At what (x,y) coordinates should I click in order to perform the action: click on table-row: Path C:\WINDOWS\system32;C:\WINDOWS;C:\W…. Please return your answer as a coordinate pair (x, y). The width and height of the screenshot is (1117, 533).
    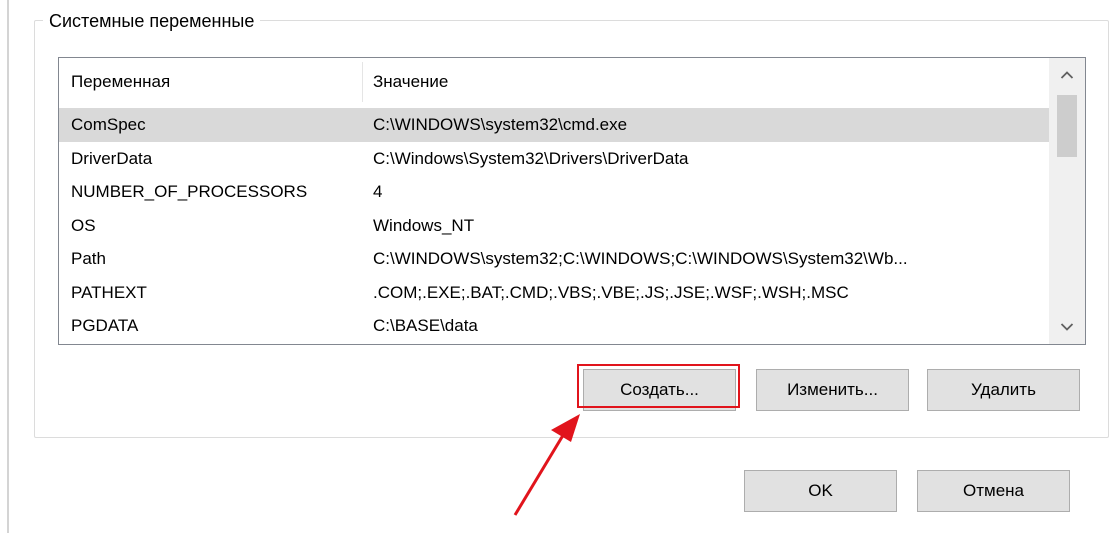
    Looking at the image, I should click on (554, 259).